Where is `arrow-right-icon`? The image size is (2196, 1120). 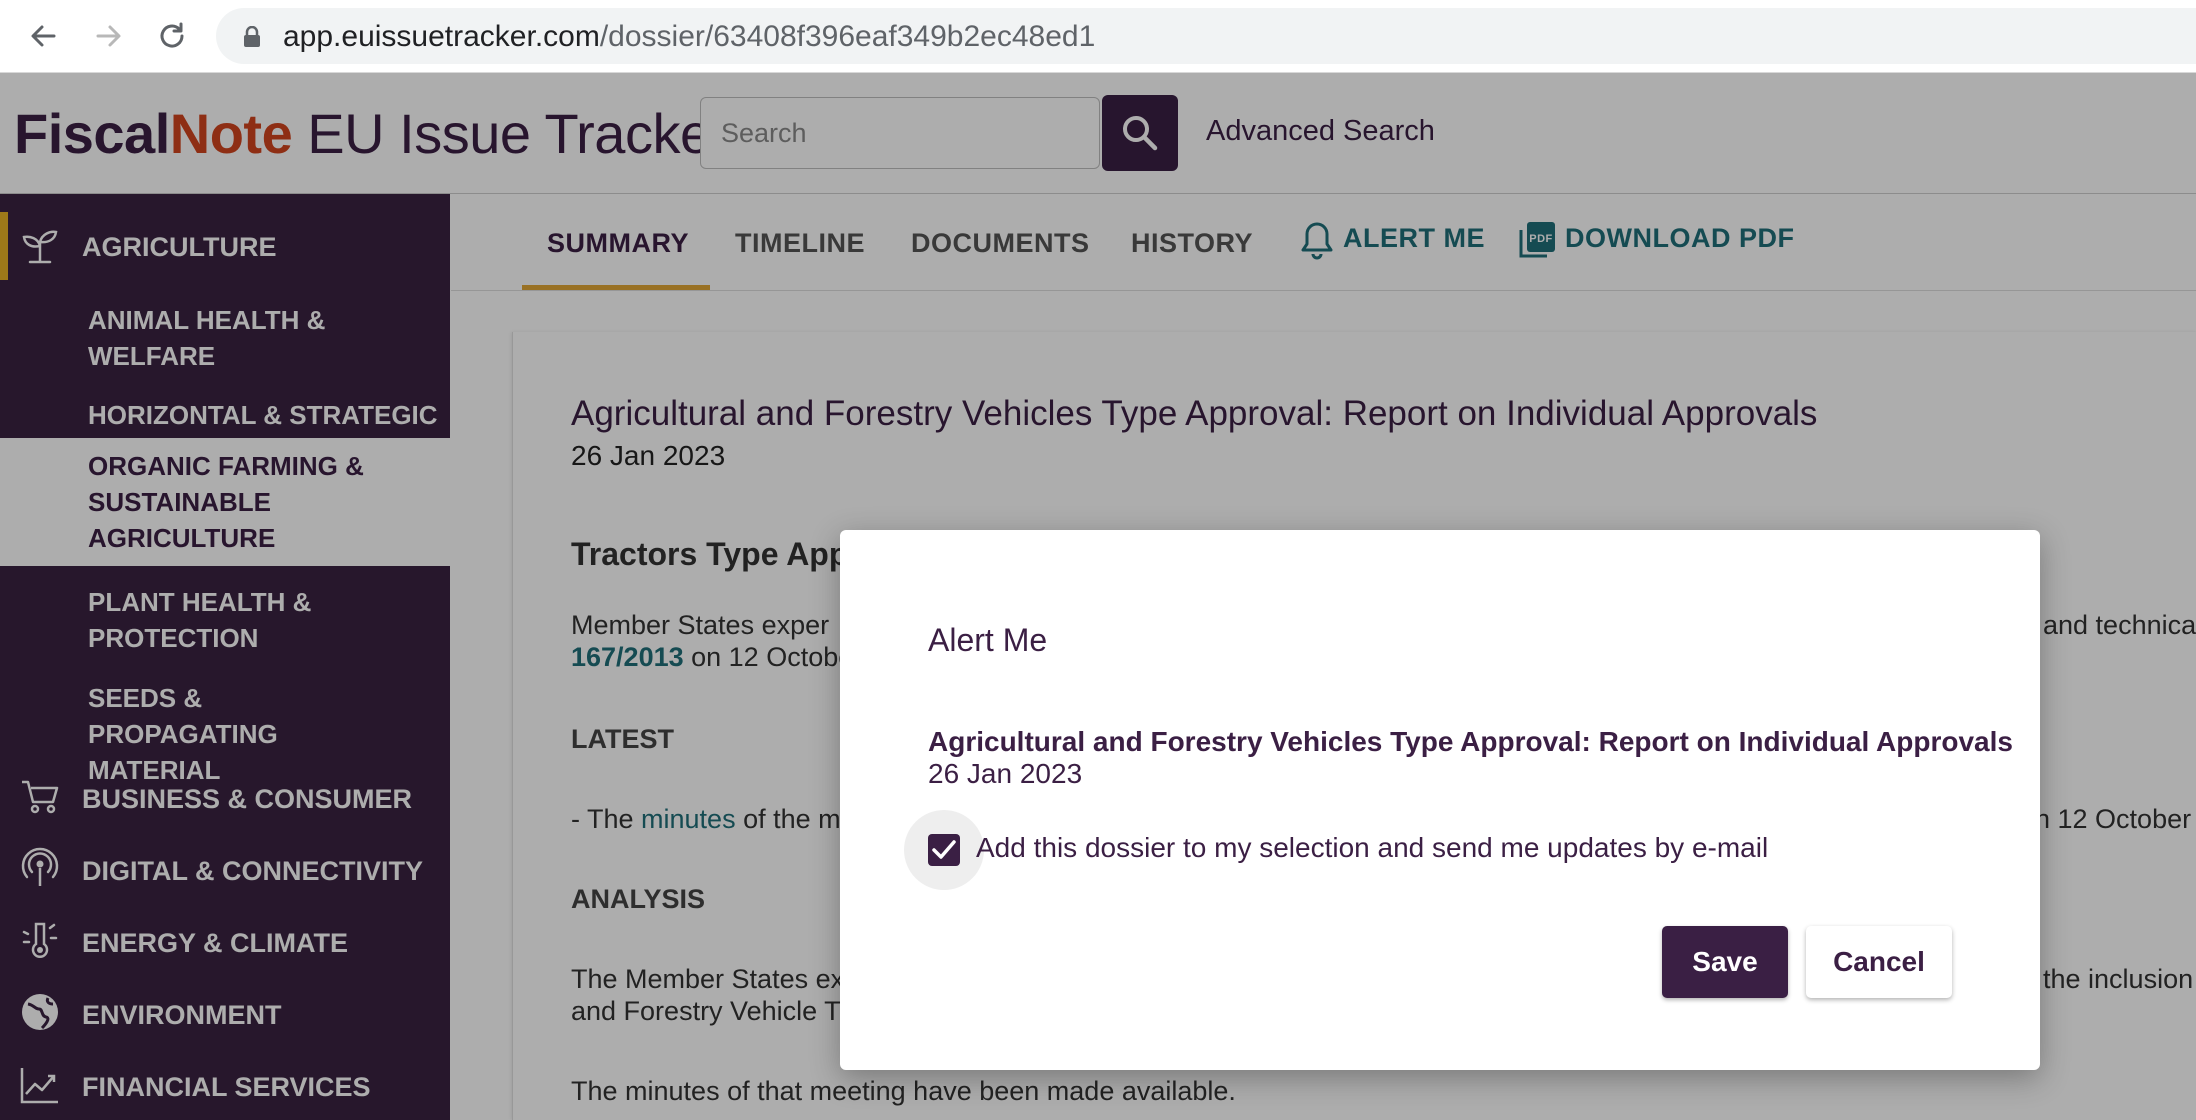 arrow-right-icon is located at coordinates (108, 36).